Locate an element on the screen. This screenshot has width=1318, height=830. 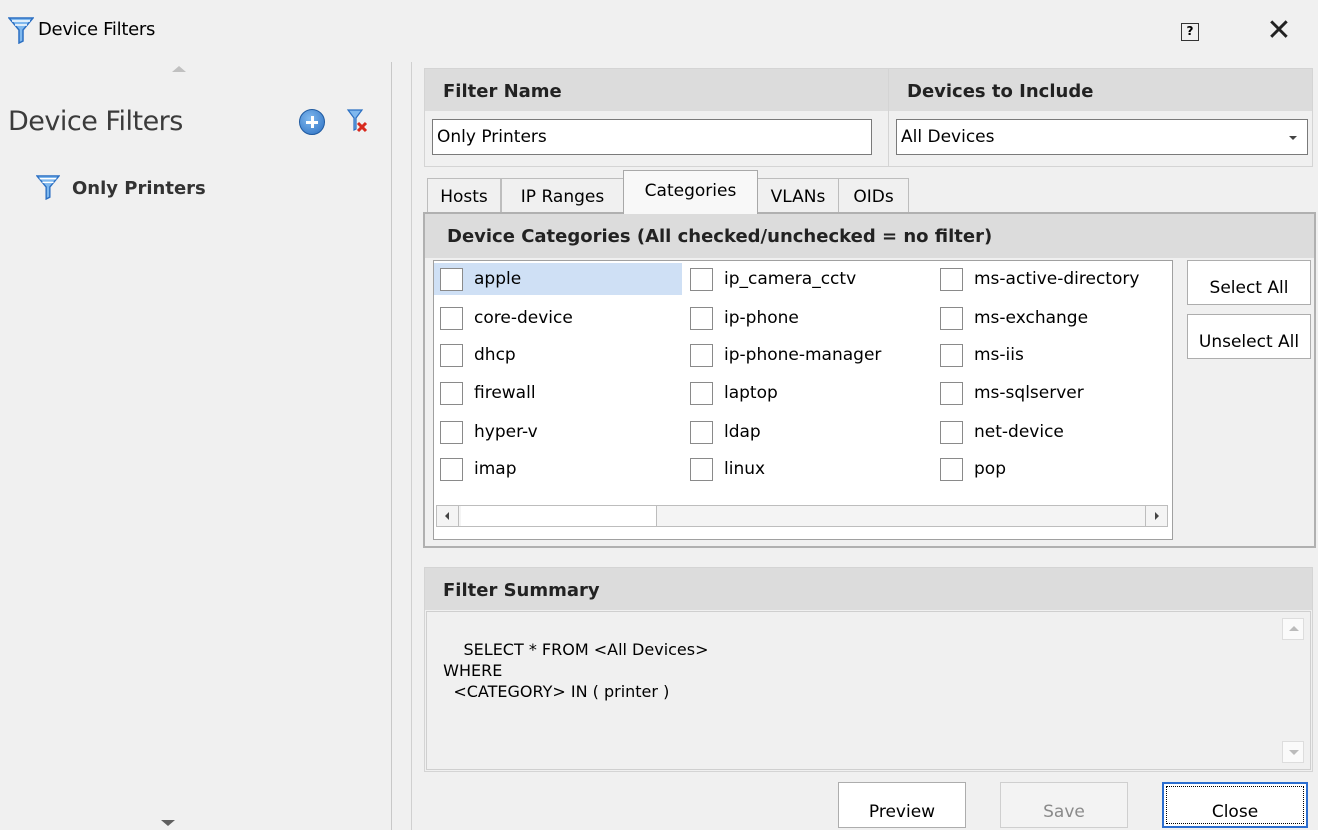
category-item: net-device is located at coordinates (1052, 432).